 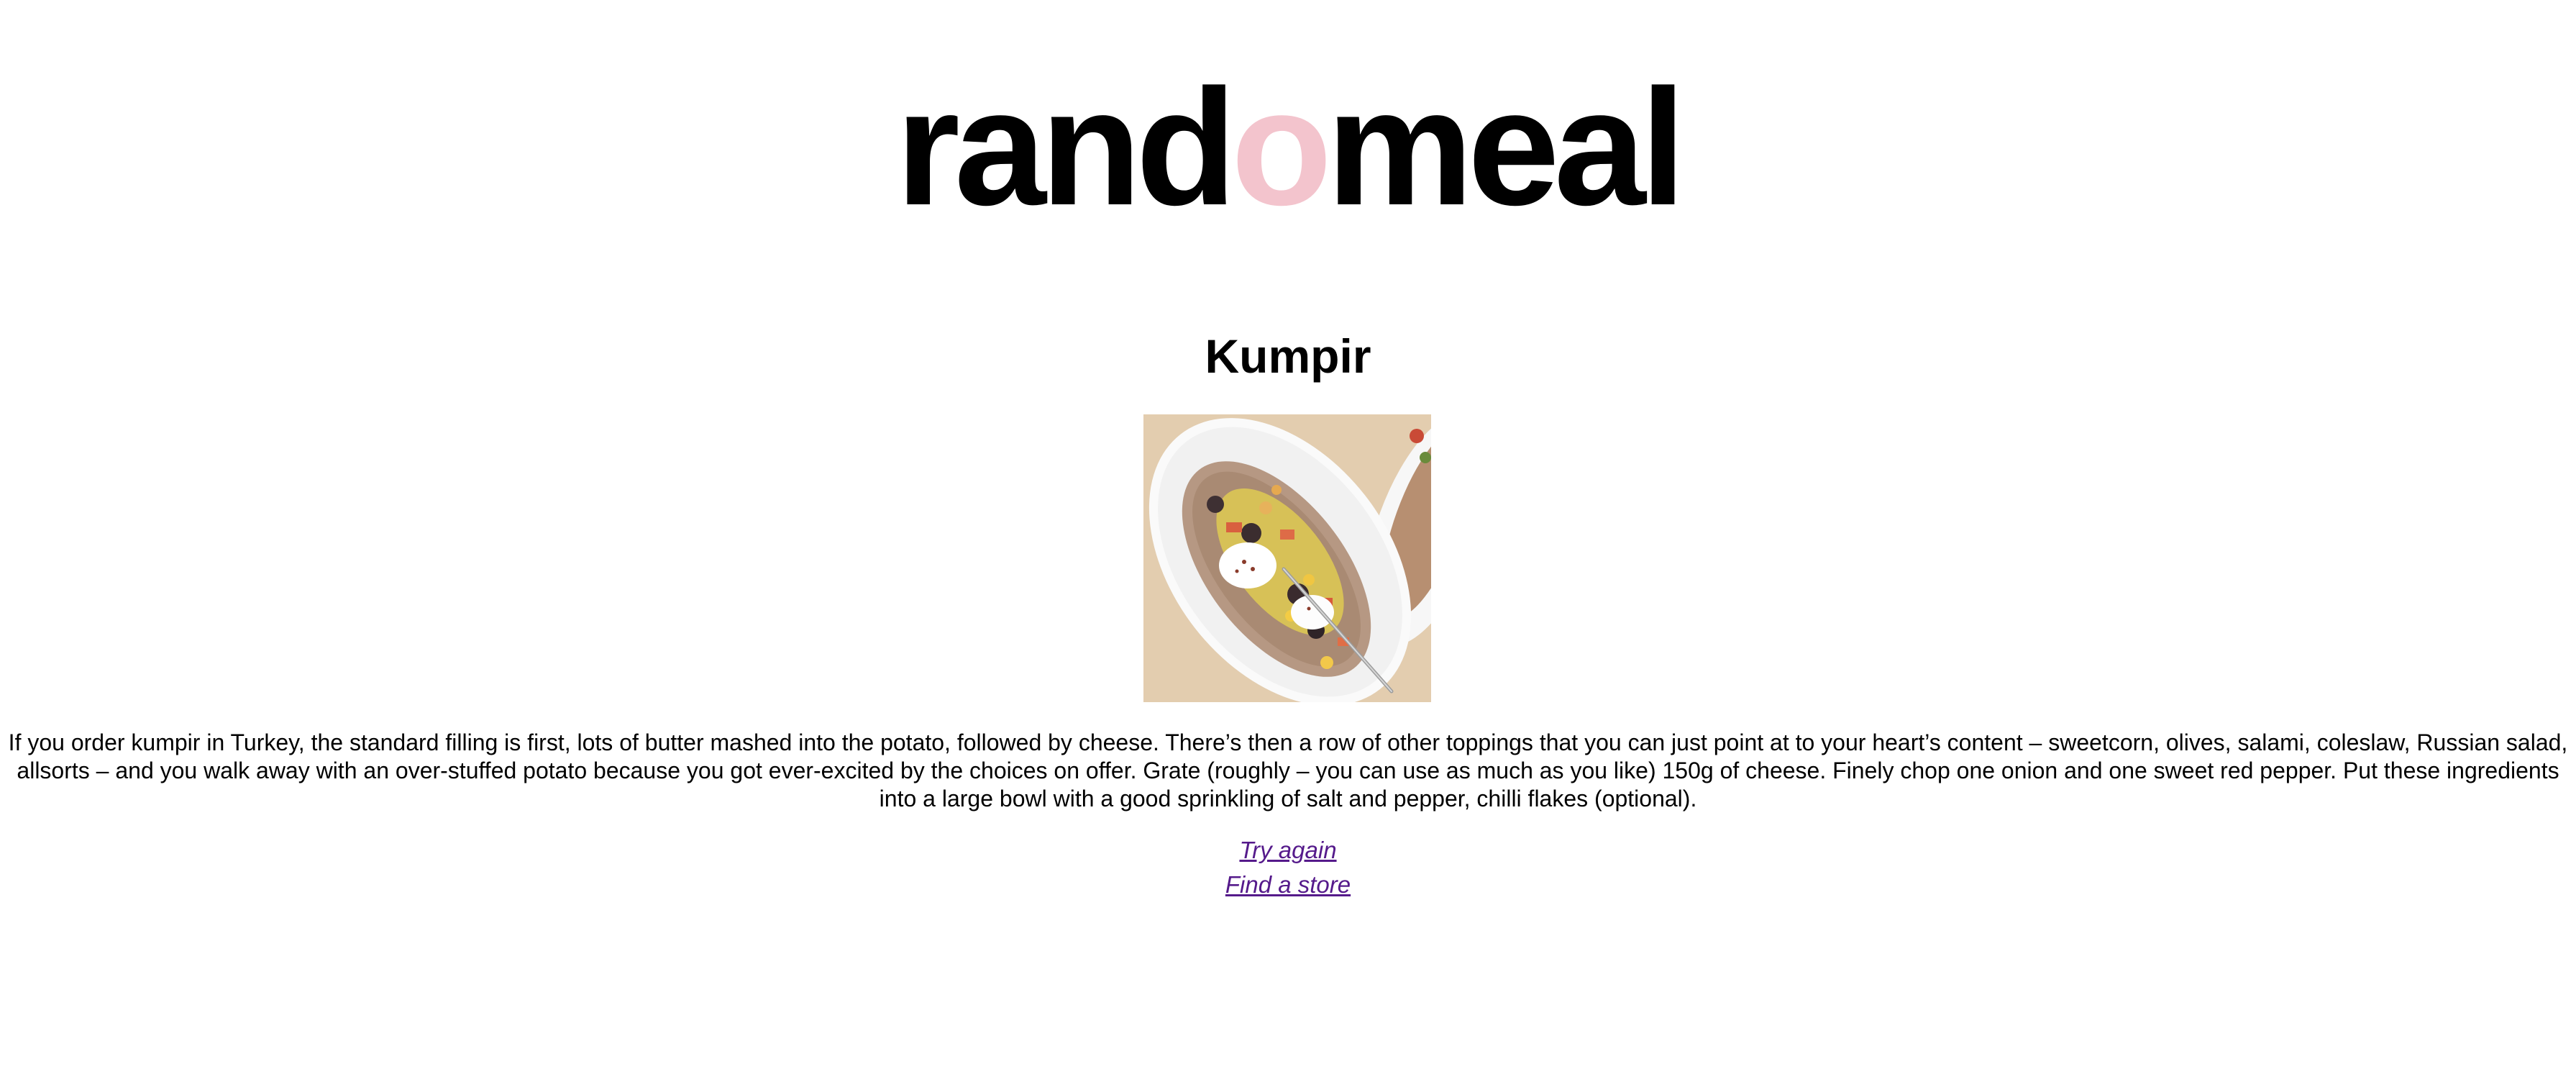 I want to click on logo-text-end: meal, so click(x=1506, y=147).